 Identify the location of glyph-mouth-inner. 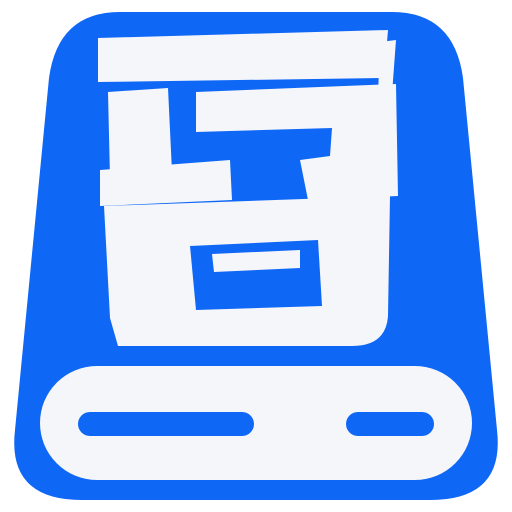
(256, 275).